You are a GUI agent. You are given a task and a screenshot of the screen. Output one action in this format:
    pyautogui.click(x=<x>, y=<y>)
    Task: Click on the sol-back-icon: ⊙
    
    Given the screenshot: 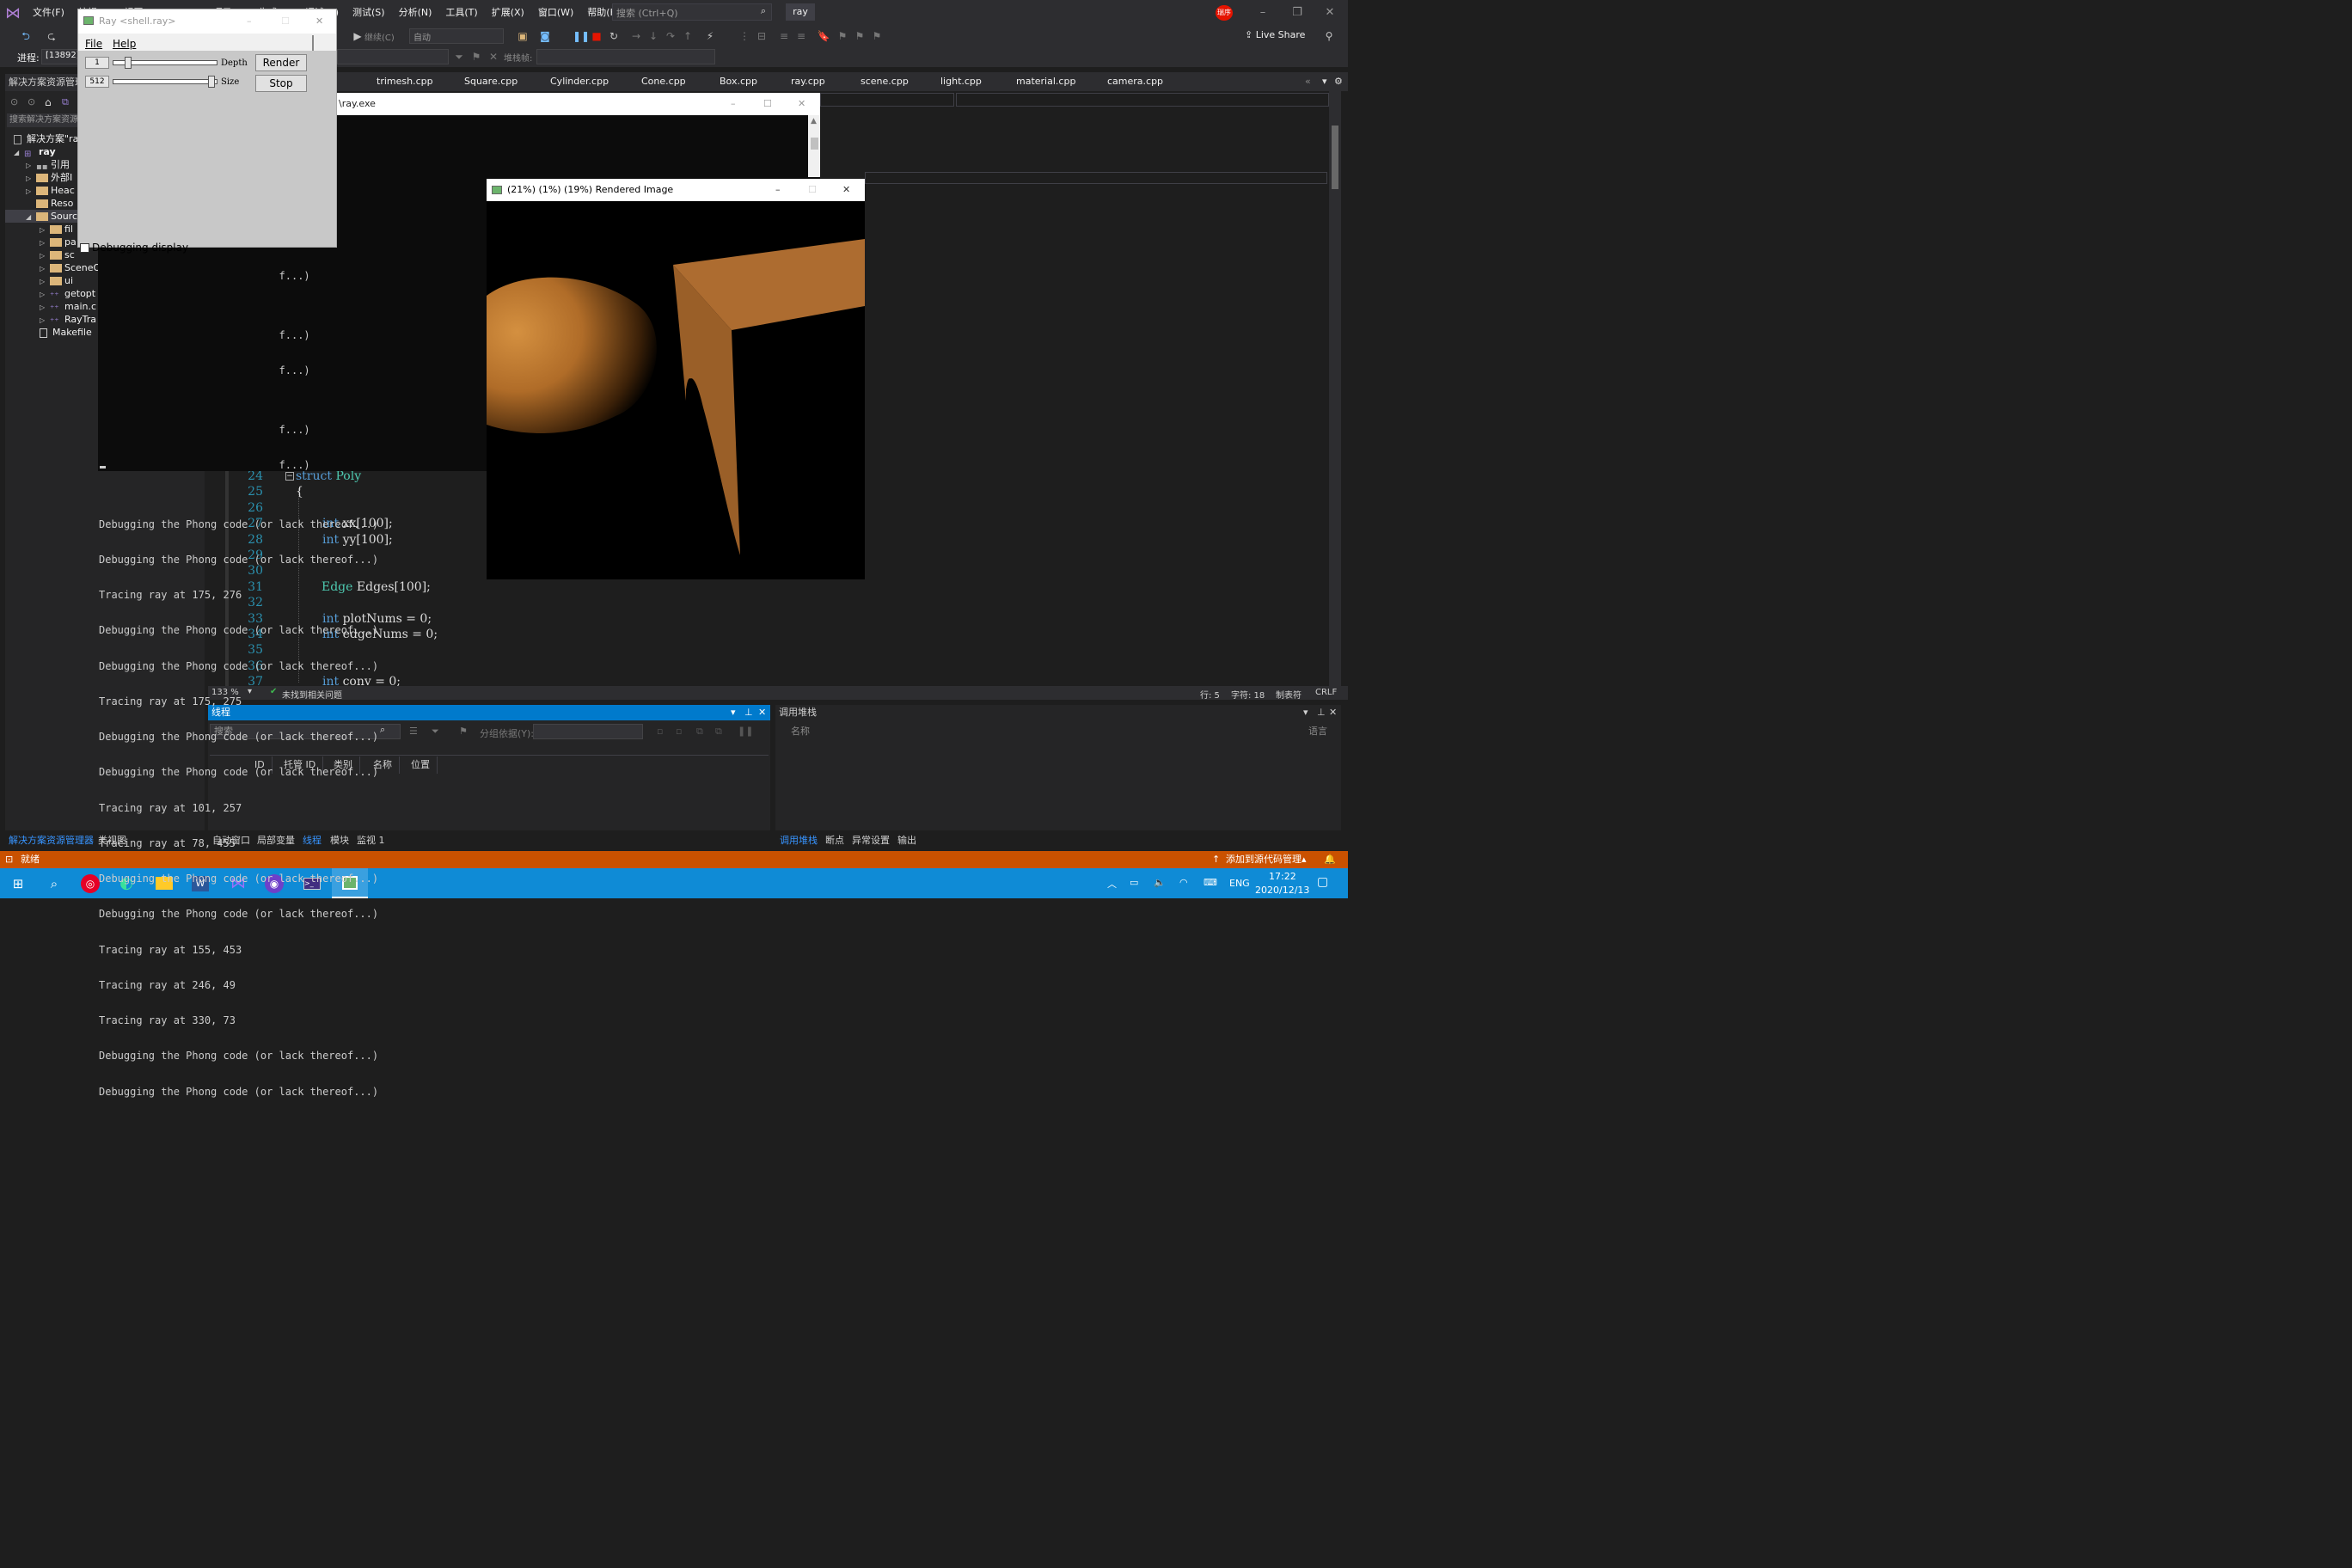 What is the action you would take?
    pyautogui.click(x=14, y=101)
    